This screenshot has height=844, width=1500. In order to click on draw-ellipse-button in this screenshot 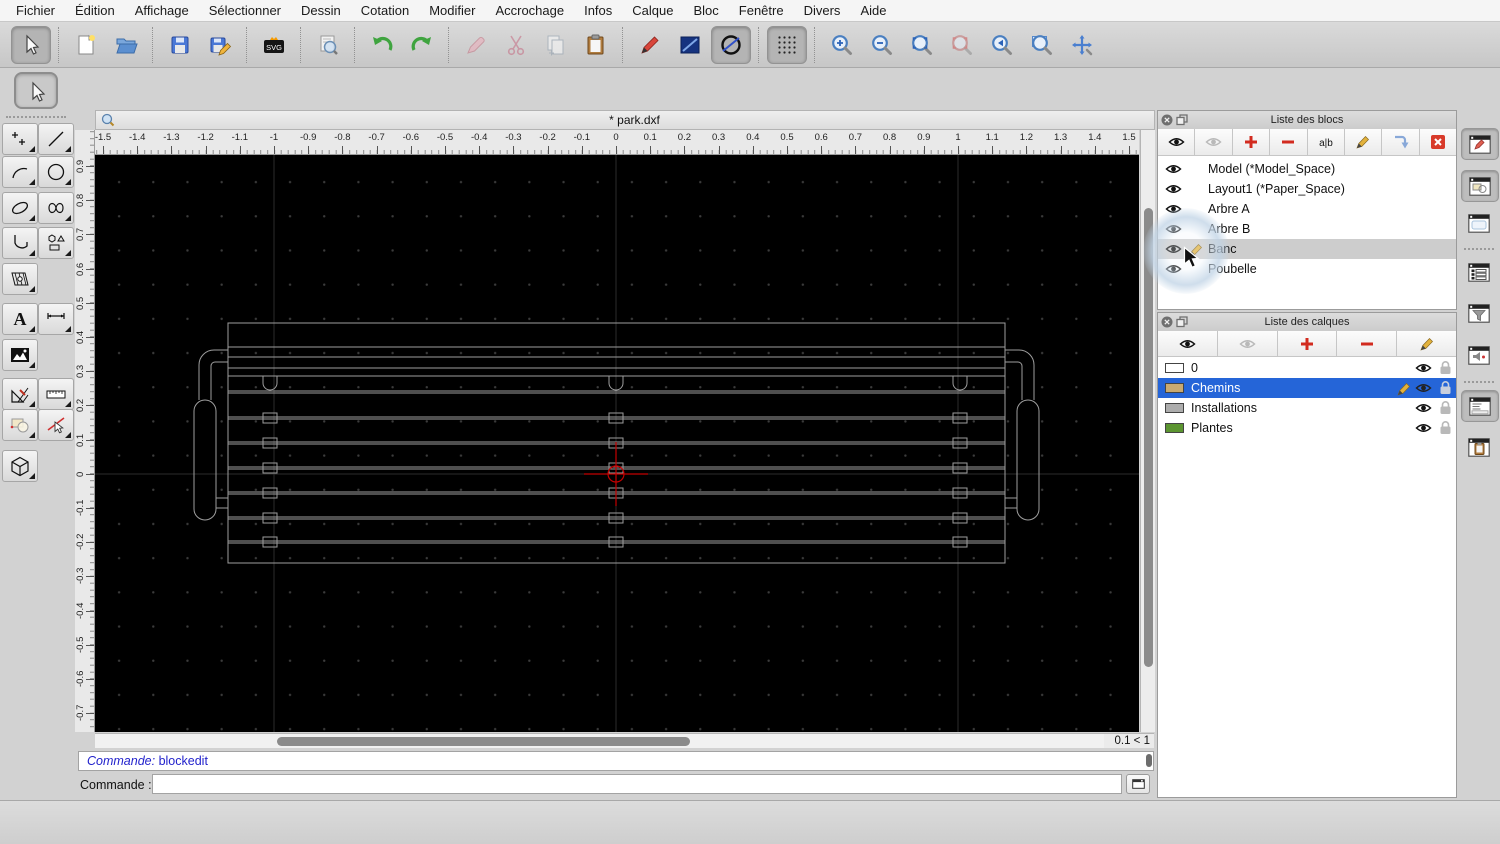, I will do `click(20, 208)`.